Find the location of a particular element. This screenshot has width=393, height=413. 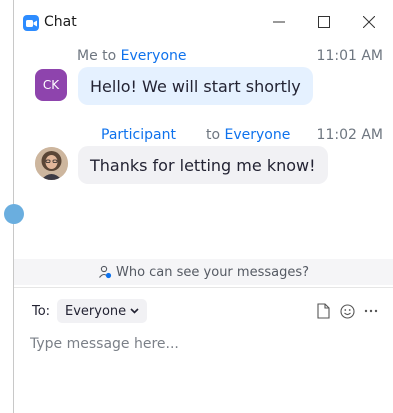

avatar is located at coordinates (51, 163).